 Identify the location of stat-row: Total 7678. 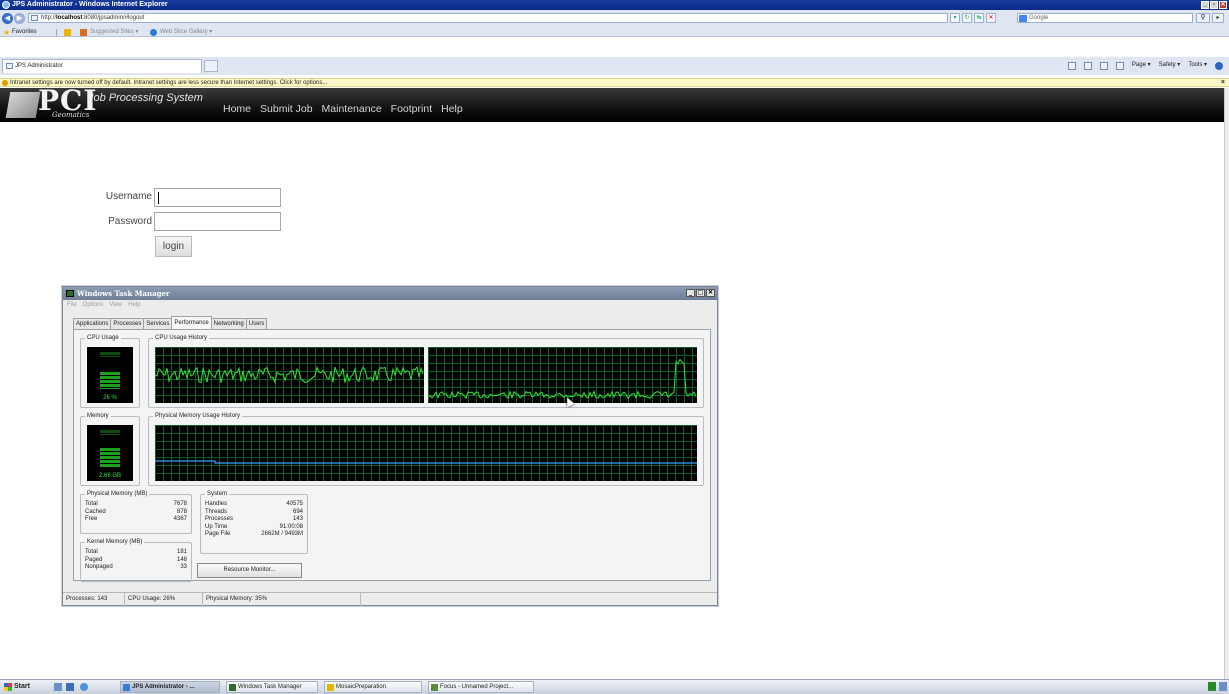
(136, 505).